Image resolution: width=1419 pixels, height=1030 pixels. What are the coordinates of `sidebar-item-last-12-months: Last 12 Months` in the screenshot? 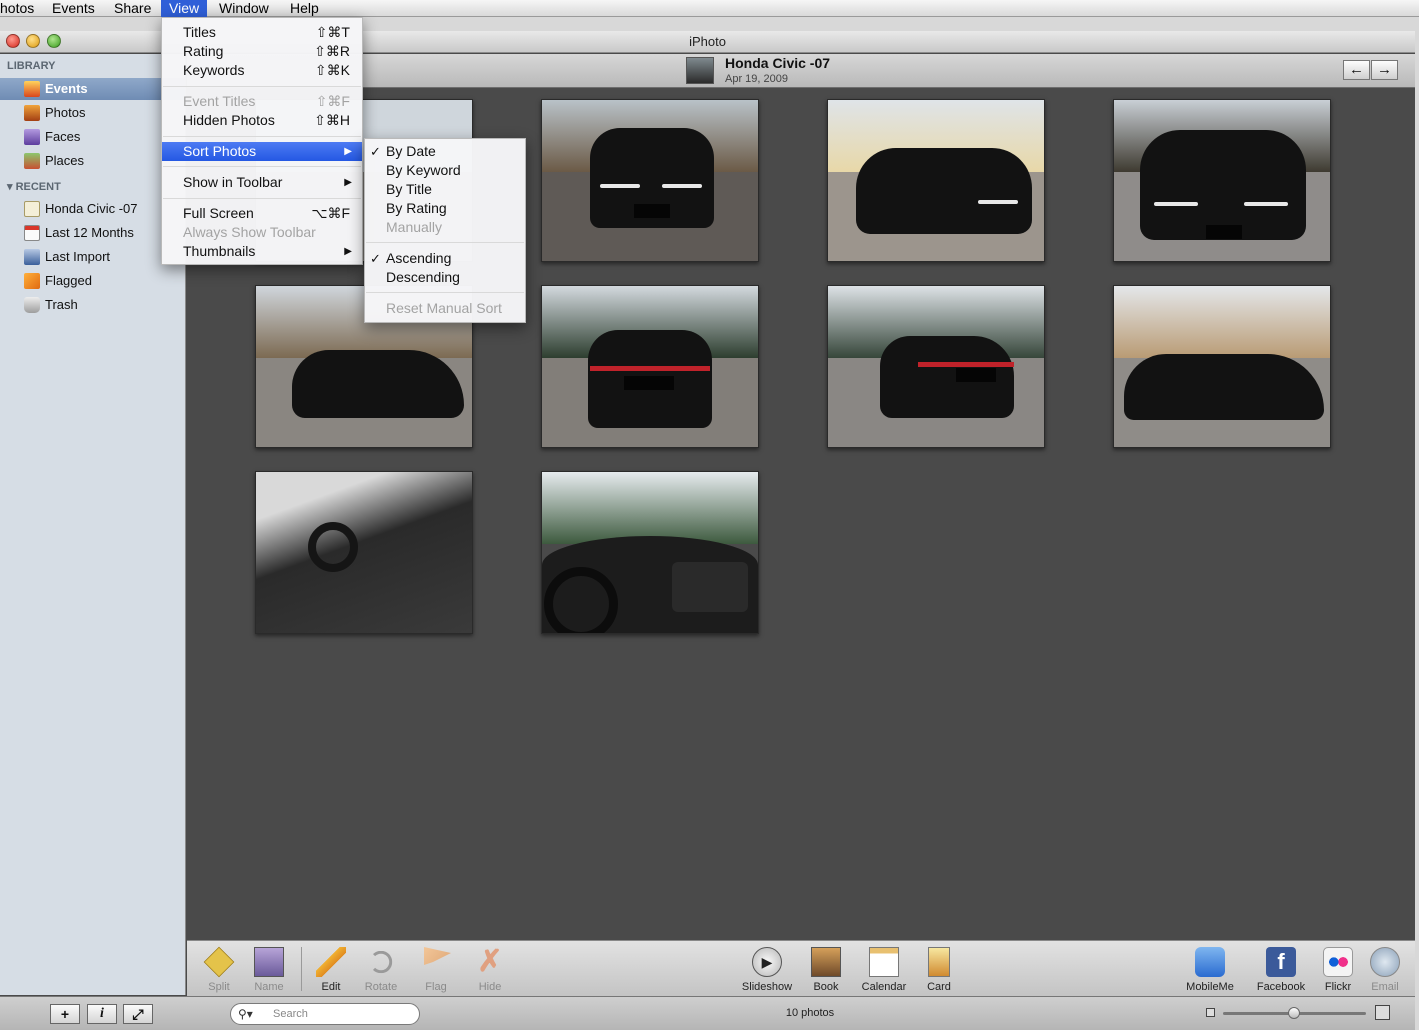 It's located at (92, 233).